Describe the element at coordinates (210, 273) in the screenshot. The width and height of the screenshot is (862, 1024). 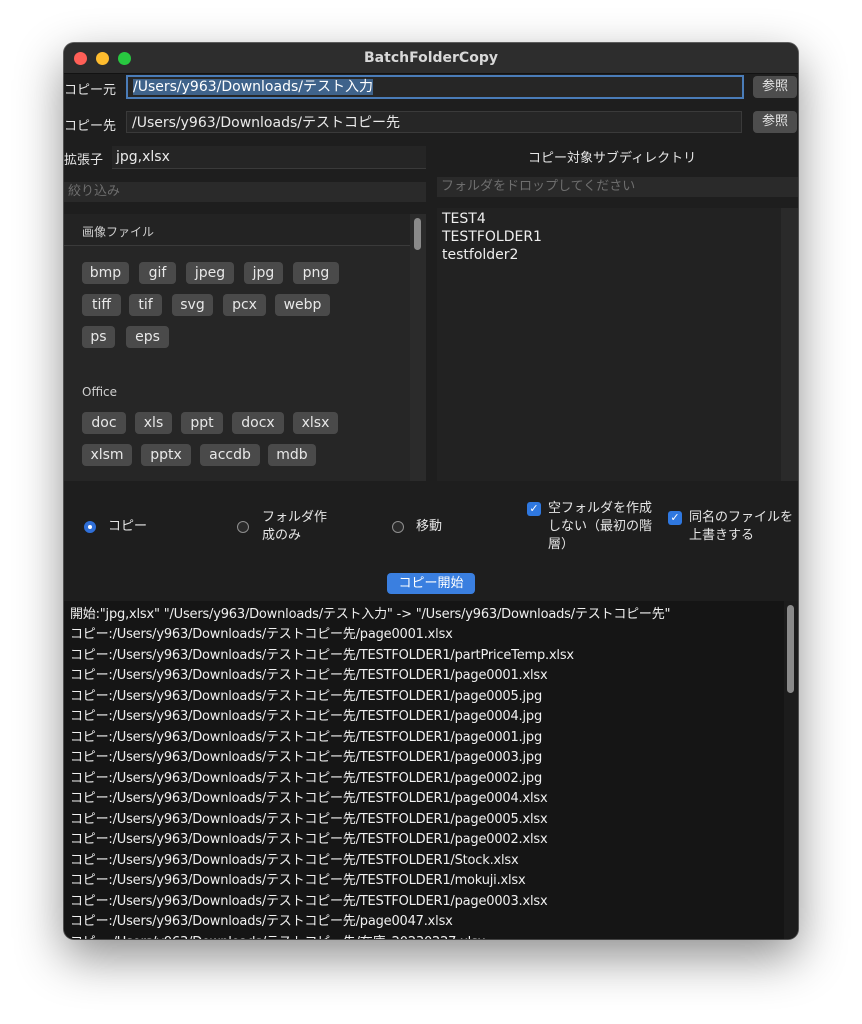
I see `ext-chip-jpeg: jpeg` at that location.